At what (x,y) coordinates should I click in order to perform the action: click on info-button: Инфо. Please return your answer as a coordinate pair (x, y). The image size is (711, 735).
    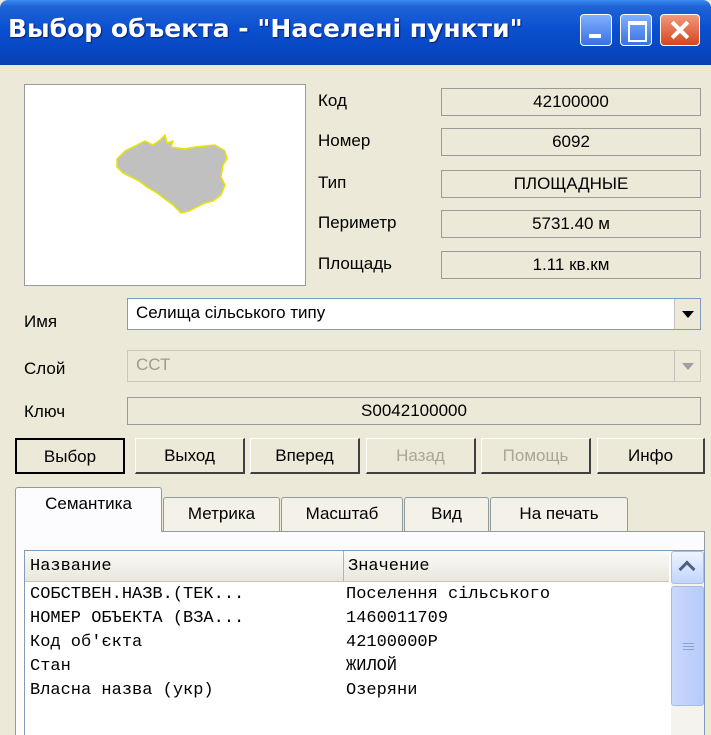
    Looking at the image, I should click on (651, 456).